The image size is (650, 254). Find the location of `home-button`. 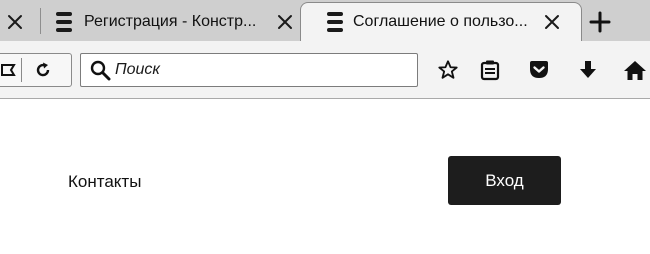

home-button is located at coordinates (635, 70).